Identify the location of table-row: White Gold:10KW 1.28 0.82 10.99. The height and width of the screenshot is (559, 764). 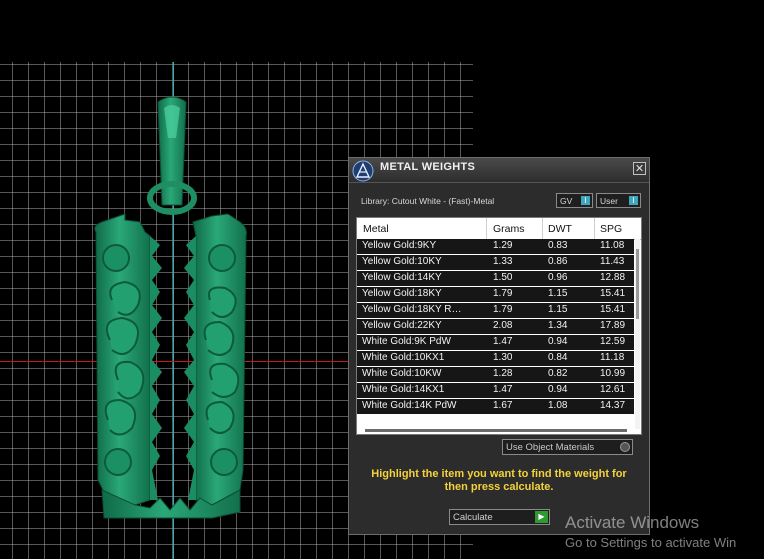
(495, 375).